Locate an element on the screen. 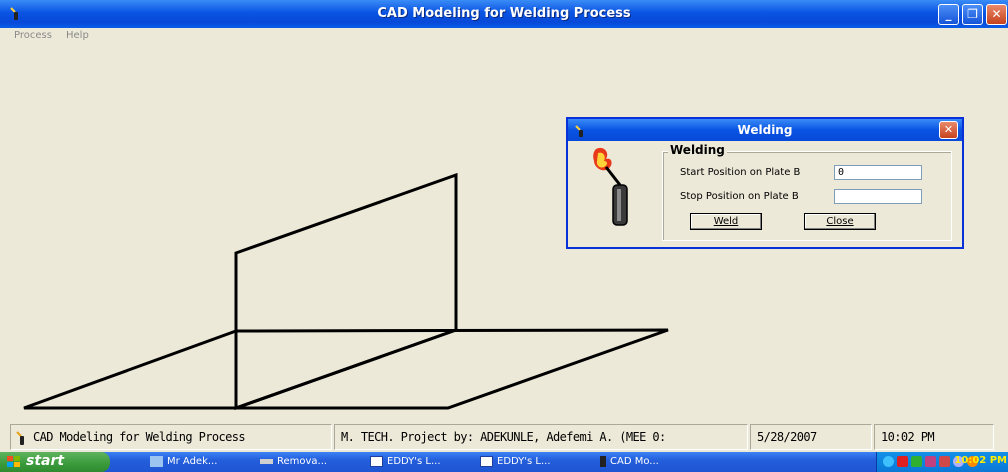  status-panel-date: 5/28/2007 is located at coordinates (811, 437).